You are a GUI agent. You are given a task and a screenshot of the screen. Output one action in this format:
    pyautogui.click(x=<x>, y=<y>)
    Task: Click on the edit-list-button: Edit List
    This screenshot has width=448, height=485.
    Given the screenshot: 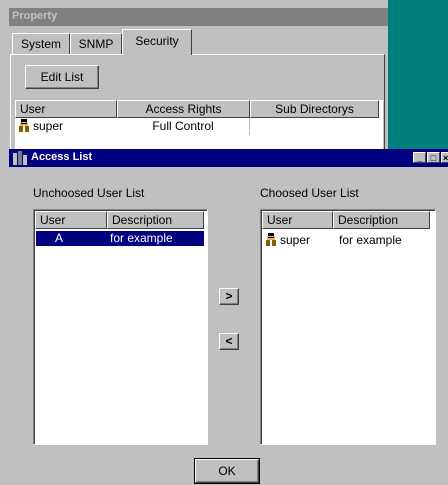 What is the action you would take?
    pyautogui.click(x=62, y=77)
    